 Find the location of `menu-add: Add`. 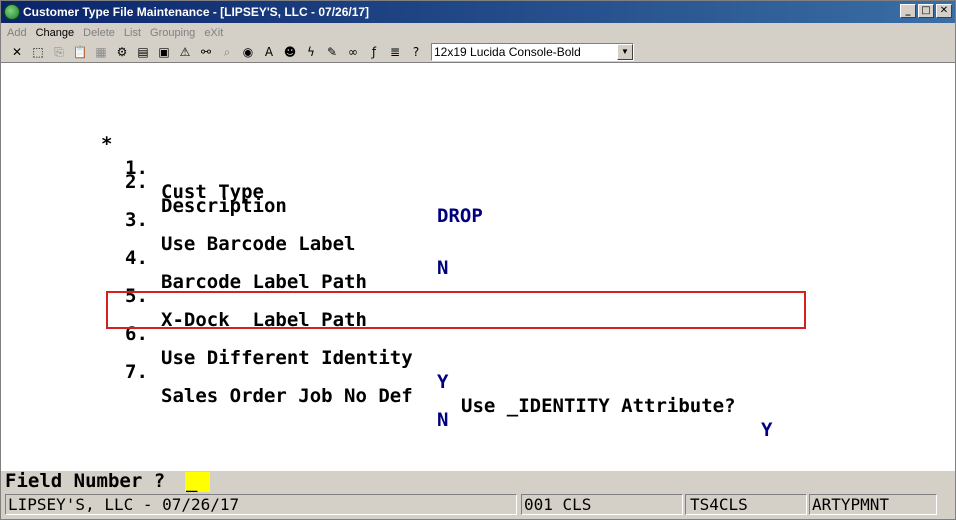

menu-add: Add is located at coordinates (17, 33).